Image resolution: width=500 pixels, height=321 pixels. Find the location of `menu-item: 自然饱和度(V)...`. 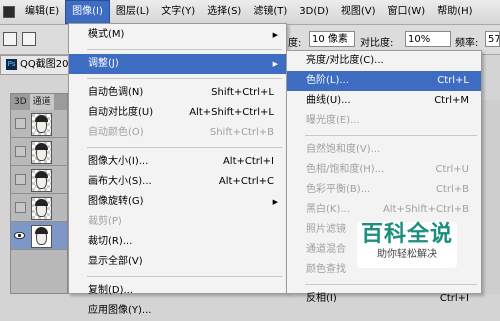

menu-item: 自然饱和度(V)... is located at coordinates (384, 150).